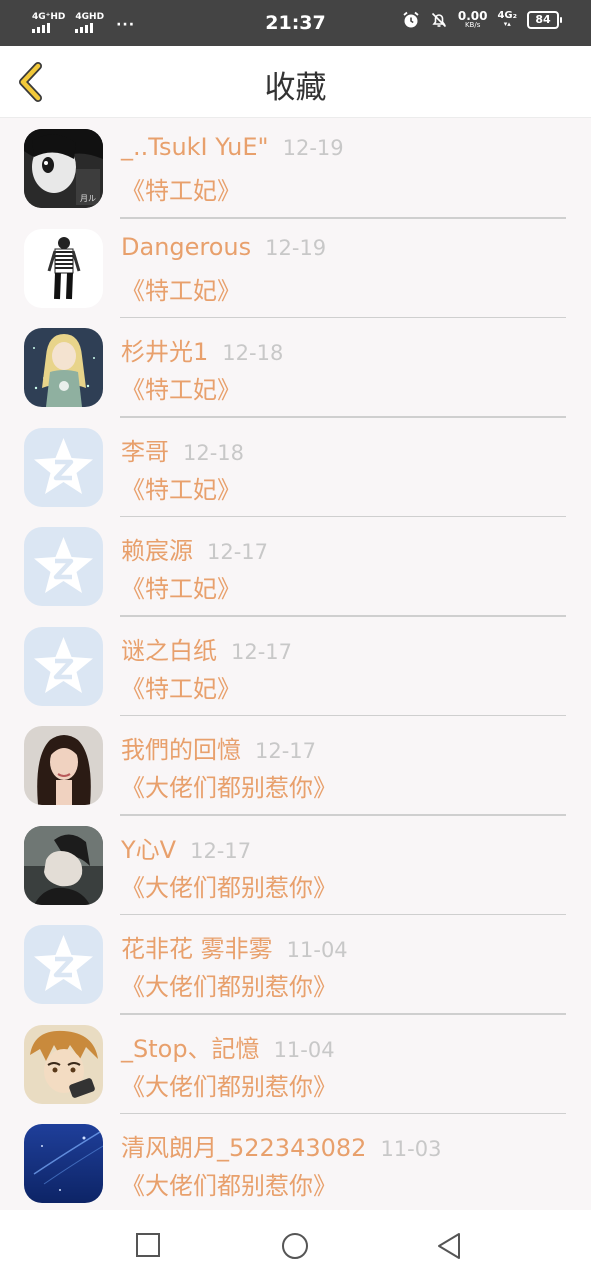  What do you see at coordinates (63, 1064) in the screenshot?
I see `anime-boy-avatar` at bounding box center [63, 1064].